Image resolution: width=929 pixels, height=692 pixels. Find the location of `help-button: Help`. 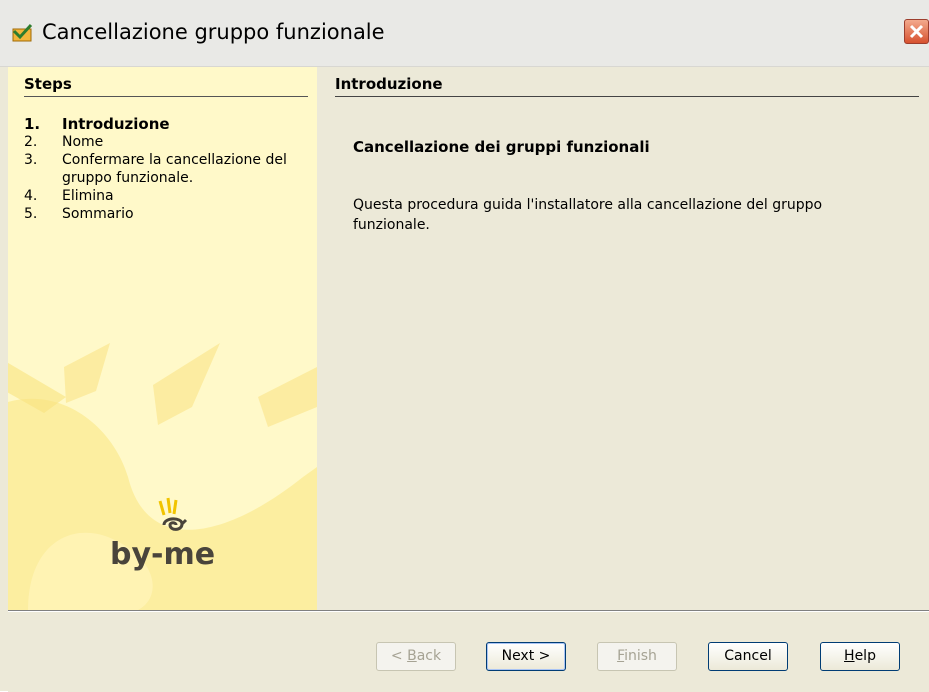

help-button: Help is located at coordinates (860, 656).